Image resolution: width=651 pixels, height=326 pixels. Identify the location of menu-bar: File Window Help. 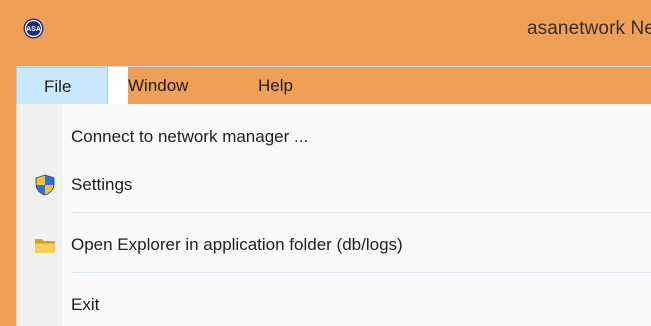
(333, 85).